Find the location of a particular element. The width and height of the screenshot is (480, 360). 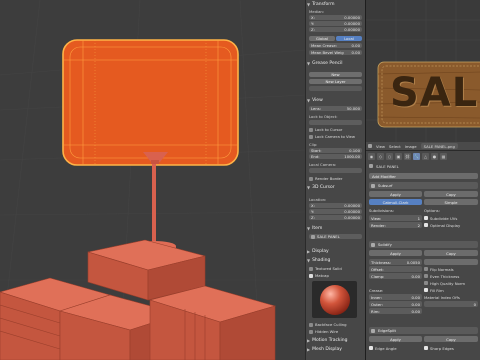

rim-crease-field: Rim: 0.00 is located at coordinates (395, 311).